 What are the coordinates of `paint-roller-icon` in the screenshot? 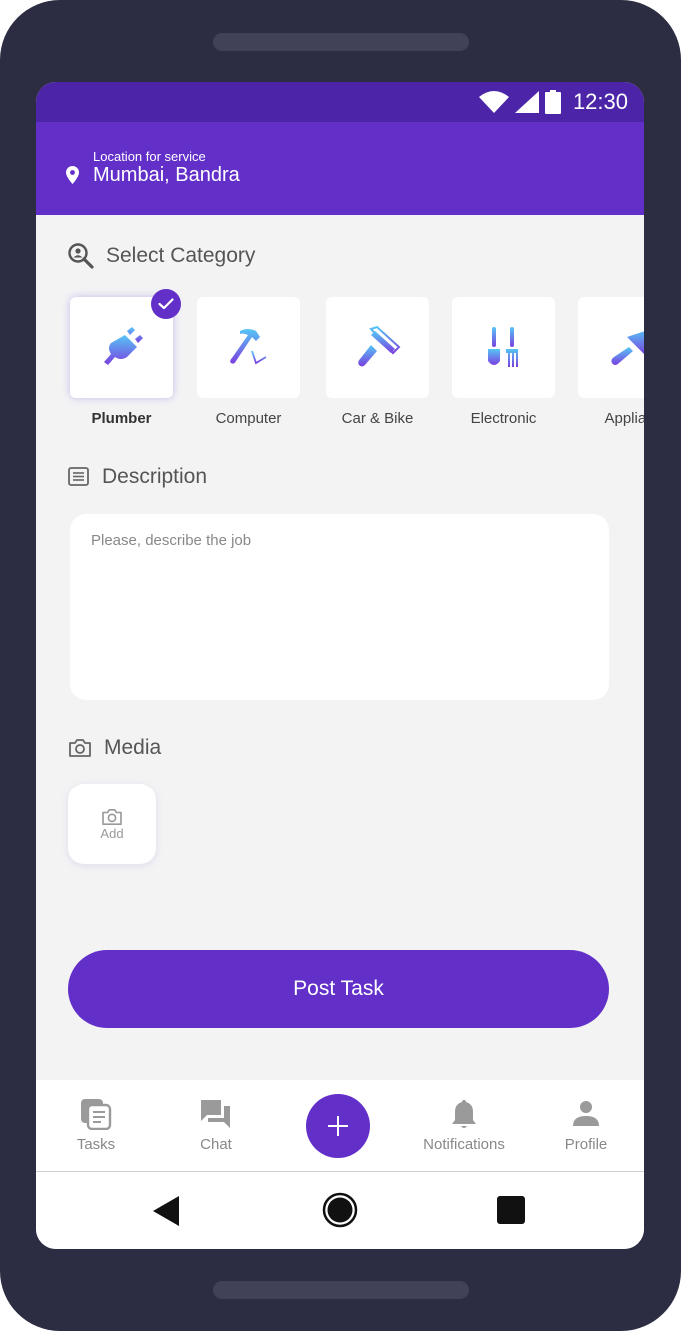 It's located at (378, 345).